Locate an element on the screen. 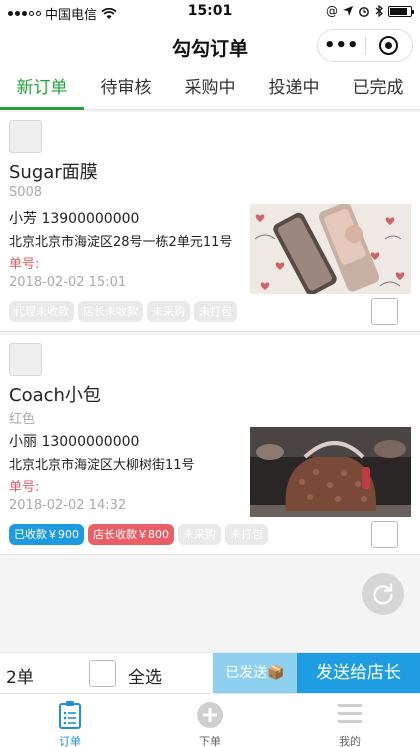 Image resolution: width=420 pixels, height=747 pixels. send-to-manager-button: 发送给店长 is located at coordinates (358, 673).